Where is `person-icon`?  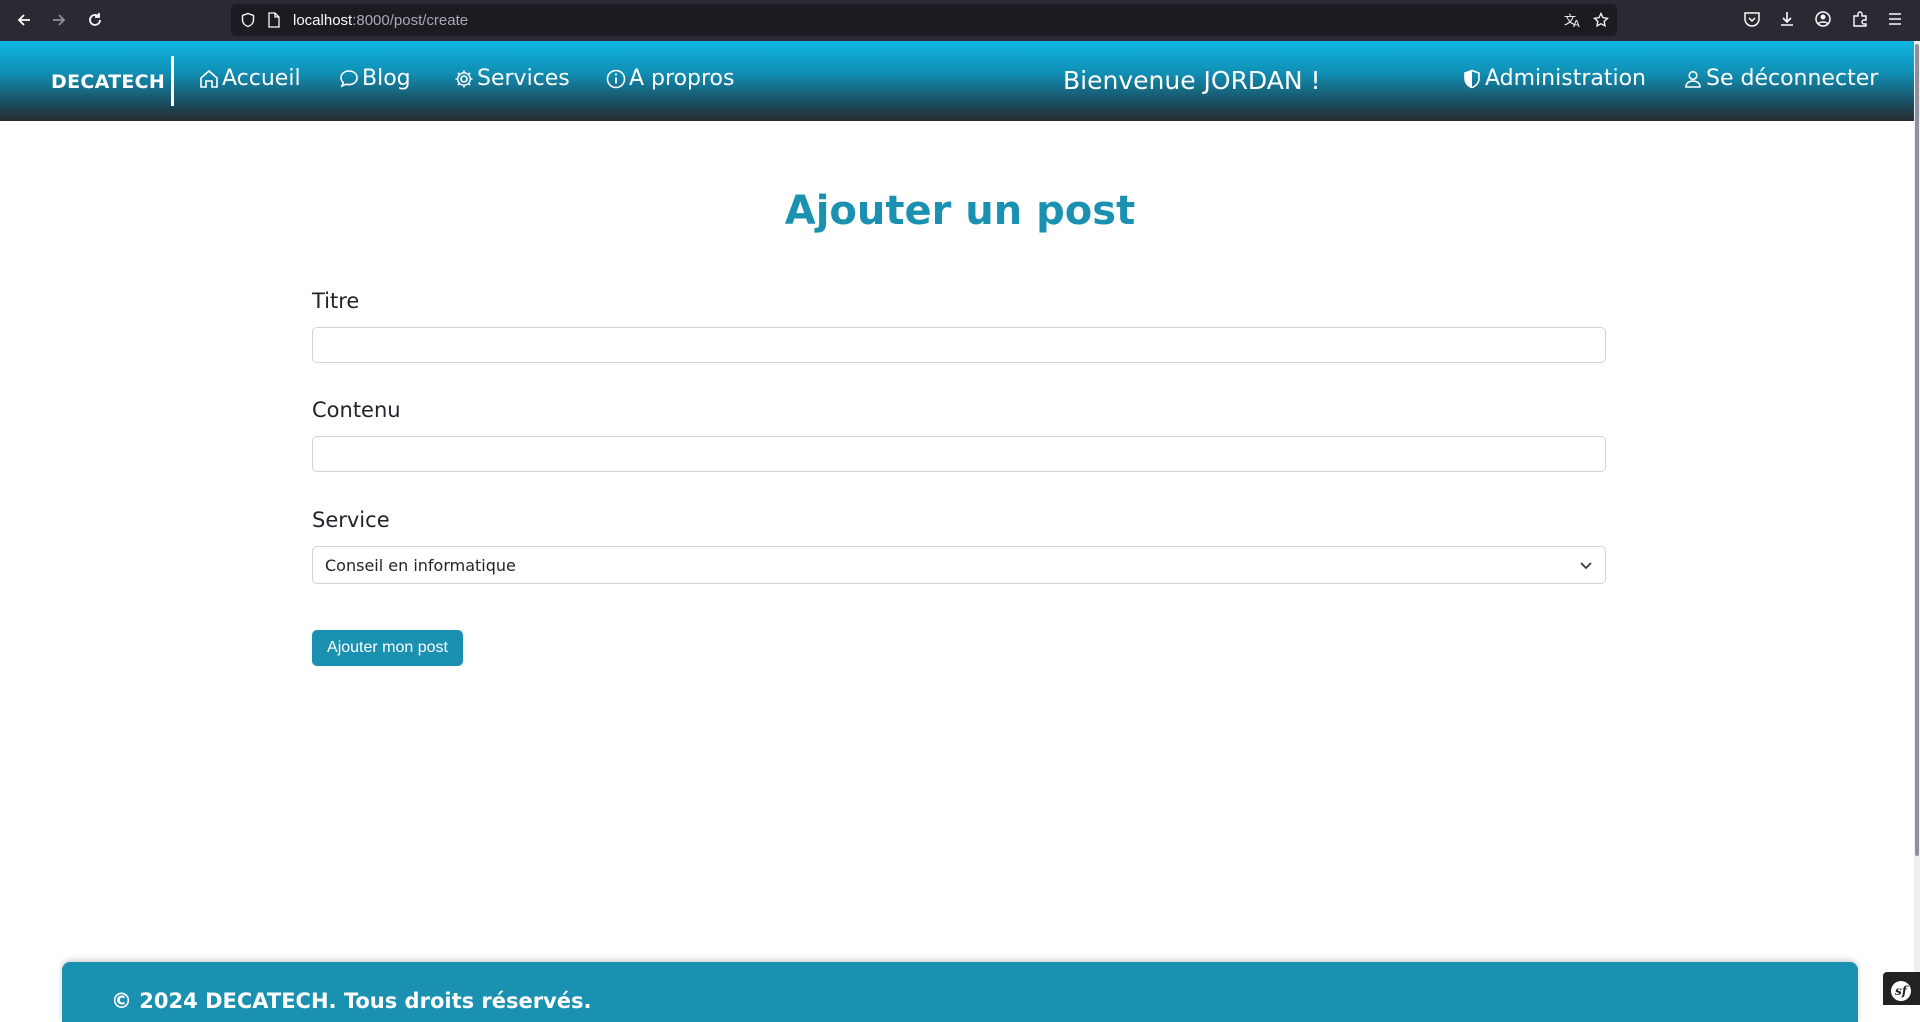 person-icon is located at coordinates (1693, 79).